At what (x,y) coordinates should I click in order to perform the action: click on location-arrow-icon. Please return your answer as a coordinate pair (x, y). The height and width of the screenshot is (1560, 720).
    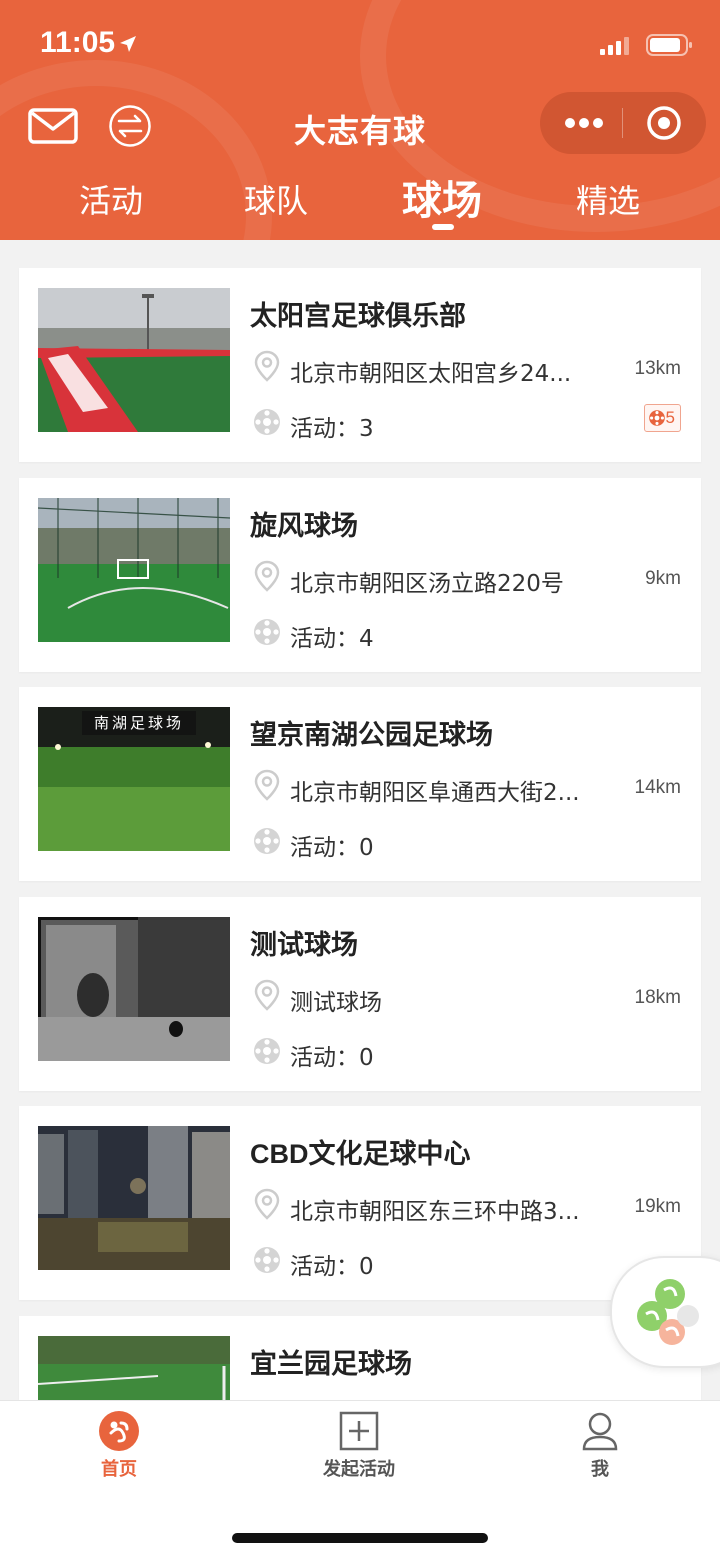
    Looking at the image, I should click on (128, 44).